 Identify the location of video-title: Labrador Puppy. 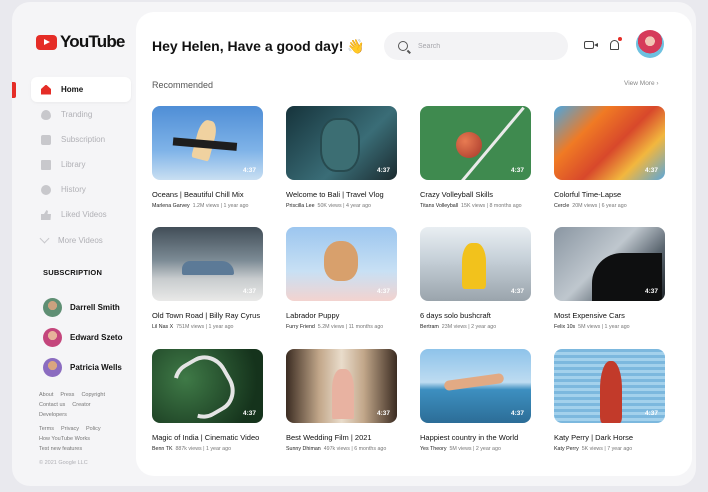
(341, 315).